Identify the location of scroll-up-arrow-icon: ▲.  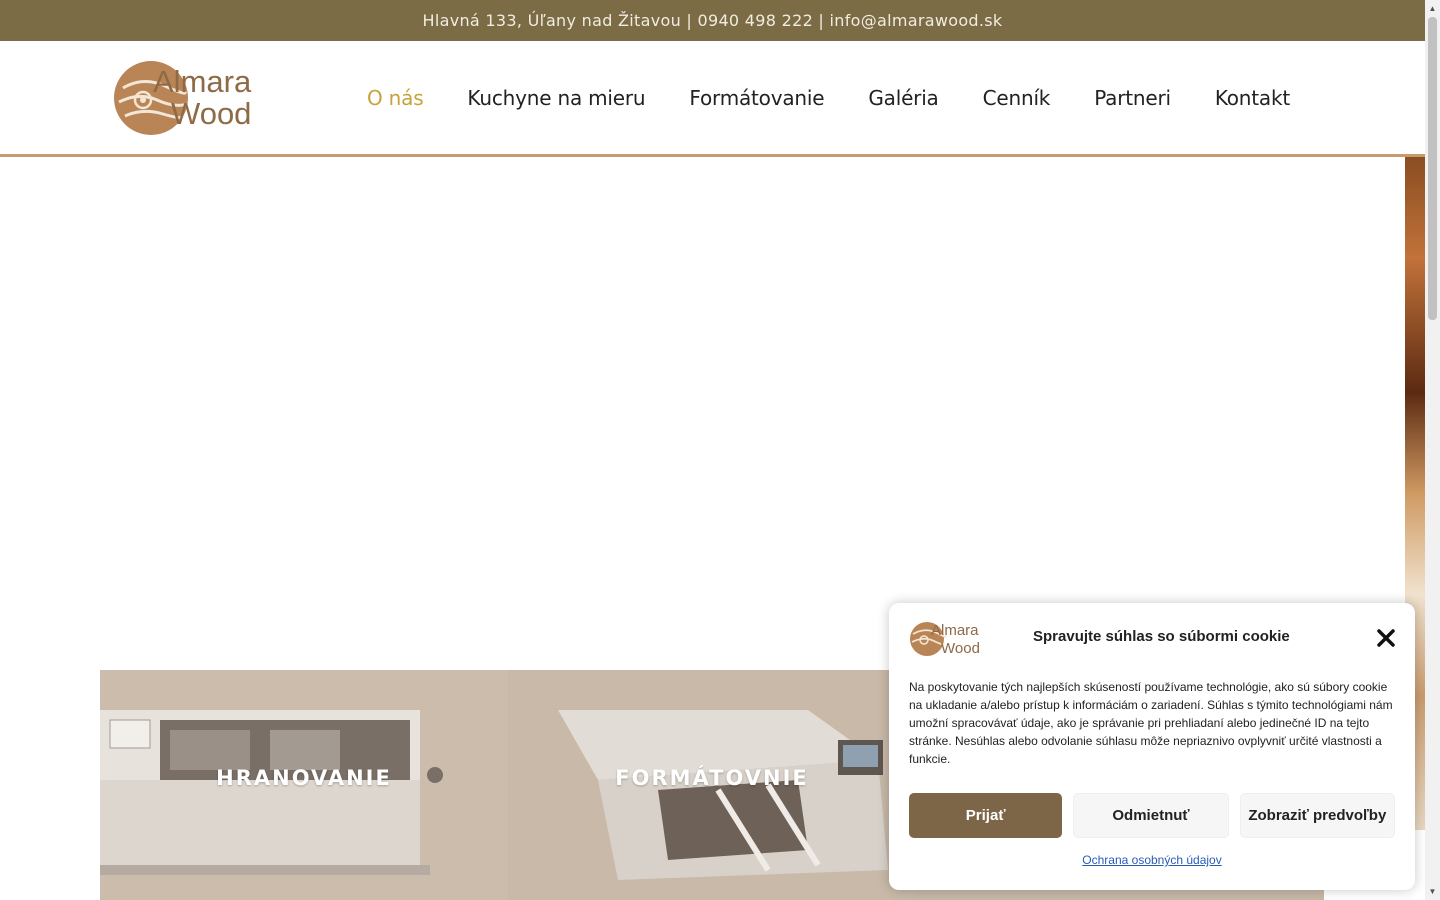
(1432, 8).